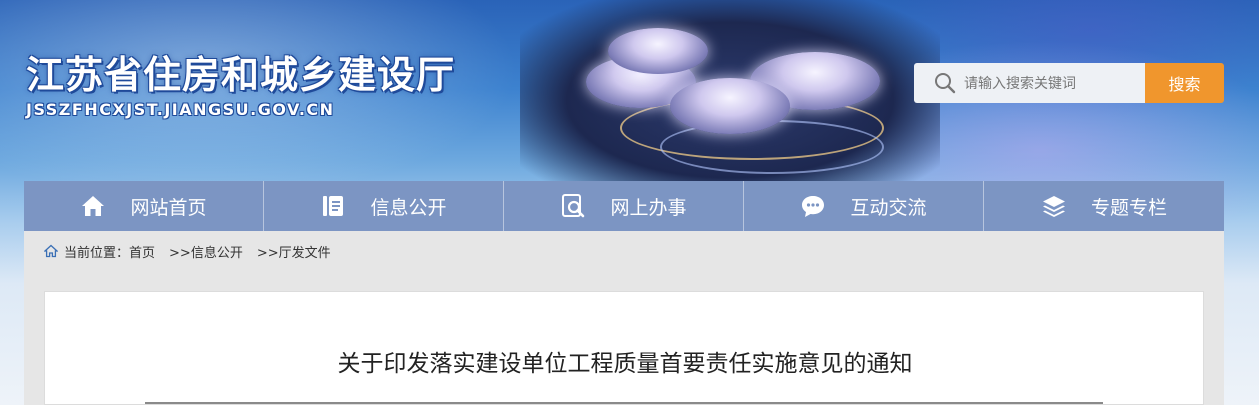 This screenshot has width=1259, height=405. I want to click on nav-item-home: 网站首页, so click(144, 206).